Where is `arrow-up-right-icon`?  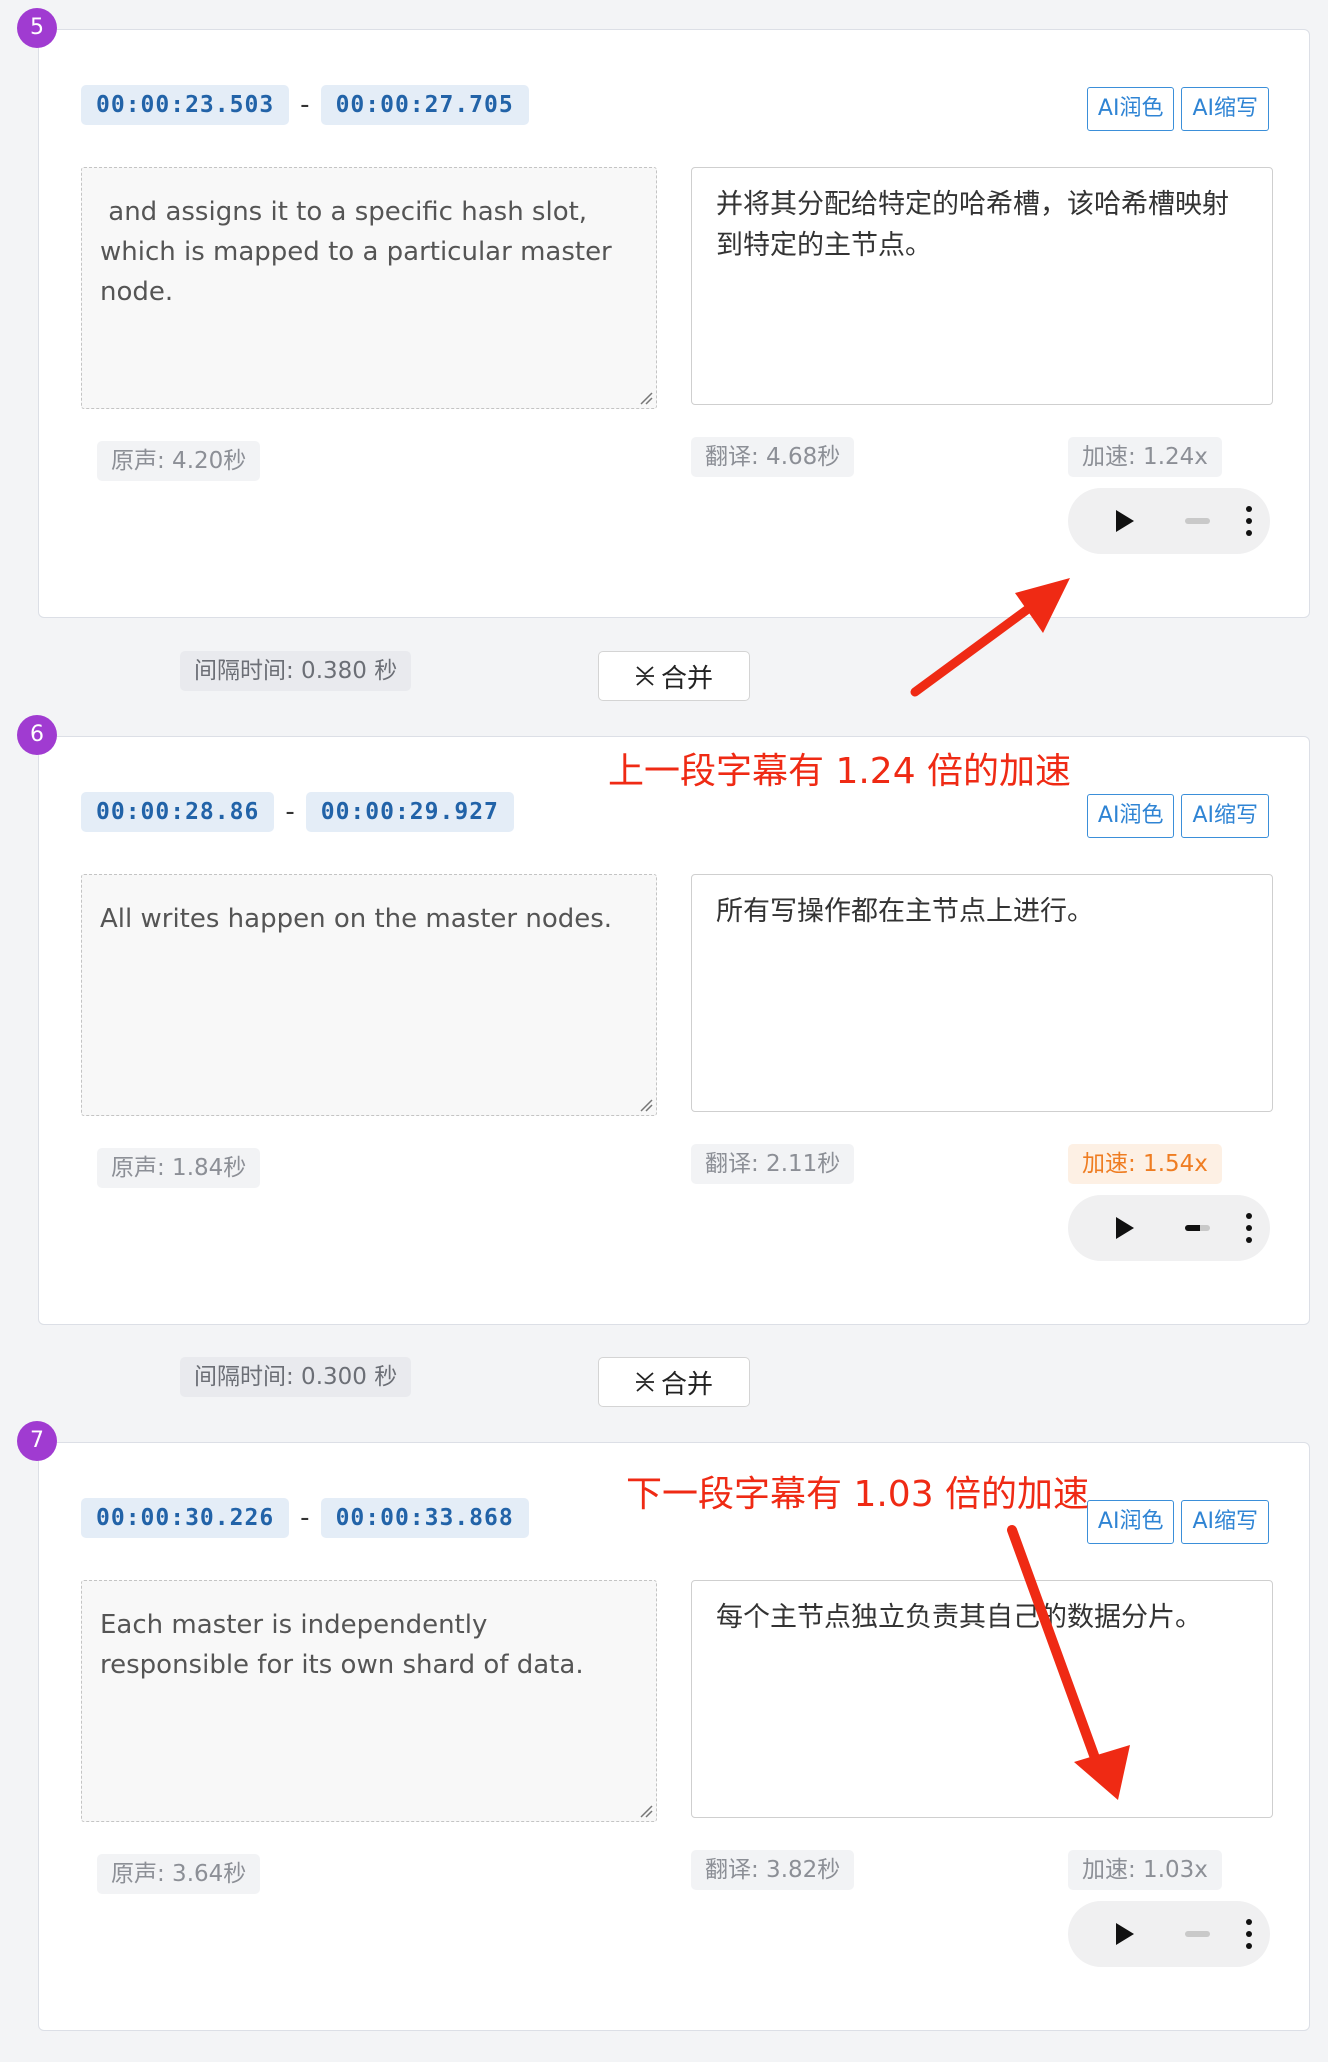
arrow-up-right-icon is located at coordinates (990, 637).